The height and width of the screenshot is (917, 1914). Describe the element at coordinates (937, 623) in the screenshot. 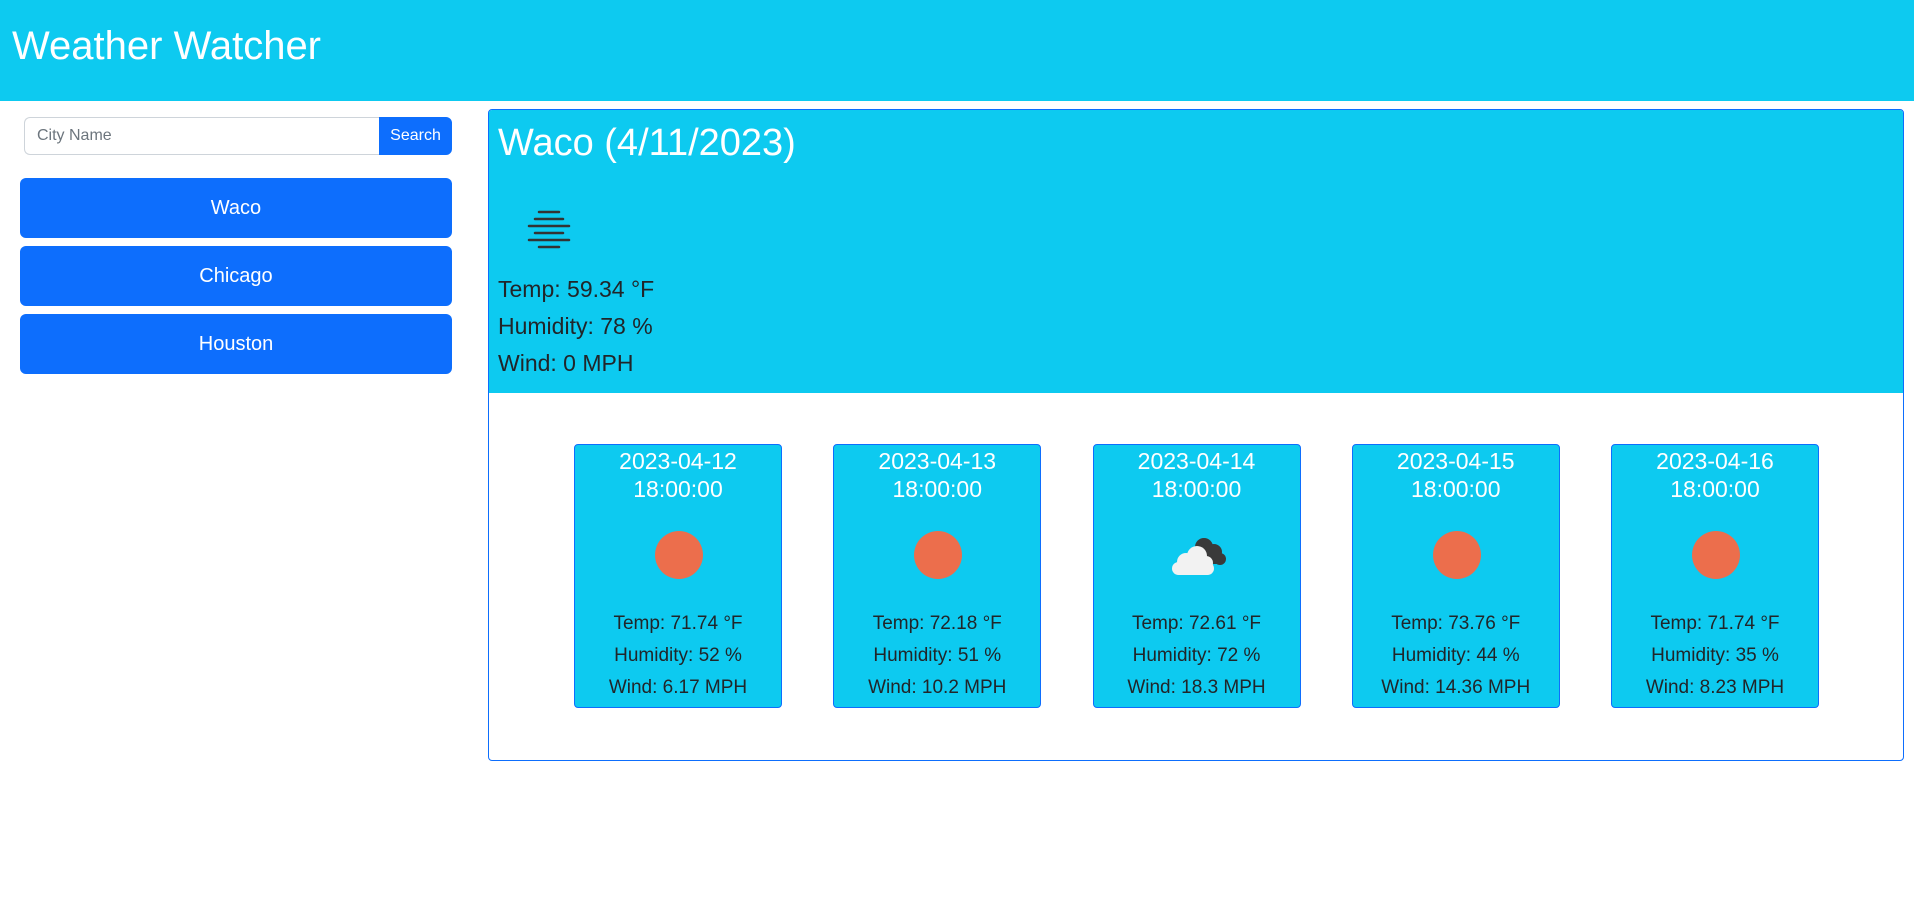

I see `forecast-temp: Temp: 72.18 °F` at that location.